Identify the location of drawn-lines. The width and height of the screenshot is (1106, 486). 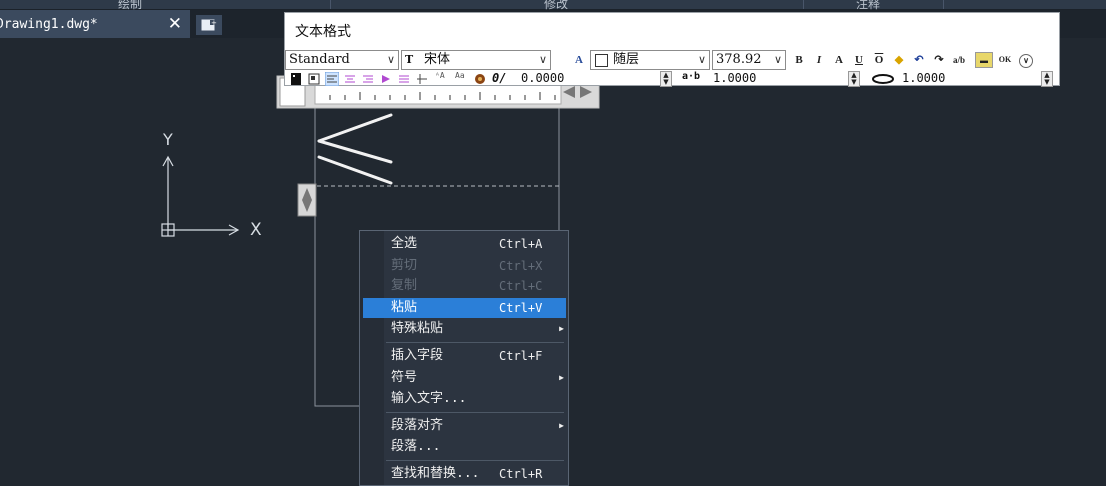
(355, 149).